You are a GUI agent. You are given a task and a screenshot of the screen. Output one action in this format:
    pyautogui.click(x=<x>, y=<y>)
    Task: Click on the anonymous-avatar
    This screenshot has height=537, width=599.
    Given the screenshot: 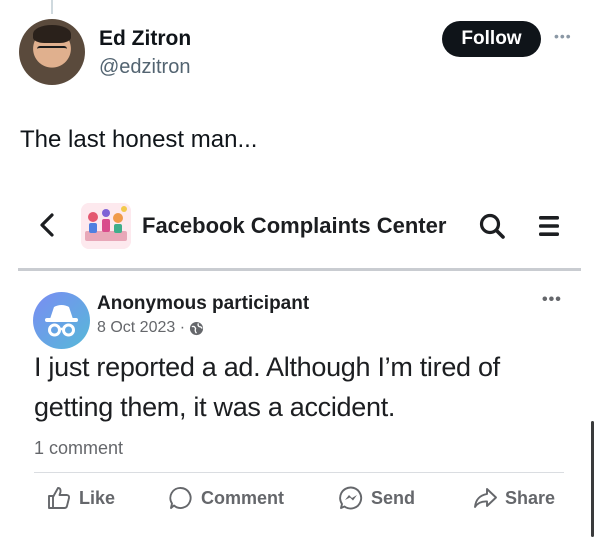 What is the action you would take?
    pyautogui.click(x=61, y=320)
    